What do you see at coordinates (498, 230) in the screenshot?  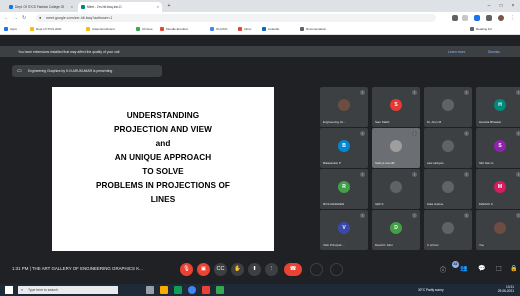 I see `participant-tile: ⋮ You` at bounding box center [498, 230].